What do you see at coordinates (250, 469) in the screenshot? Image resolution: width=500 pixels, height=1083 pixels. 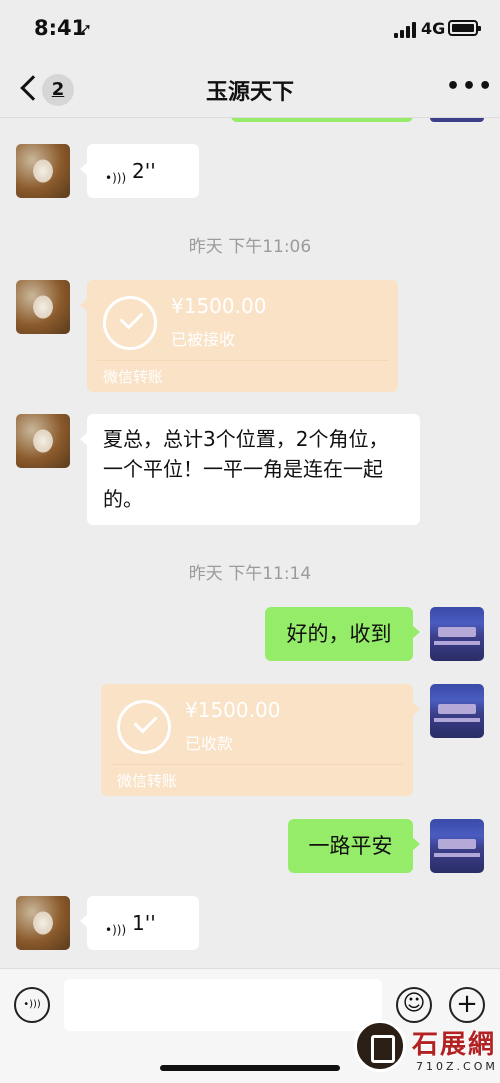 I see `text-message: 夏总，总计3个位置，2个角位，一个平位！一平一角是连在一起的。` at bounding box center [250, 469].